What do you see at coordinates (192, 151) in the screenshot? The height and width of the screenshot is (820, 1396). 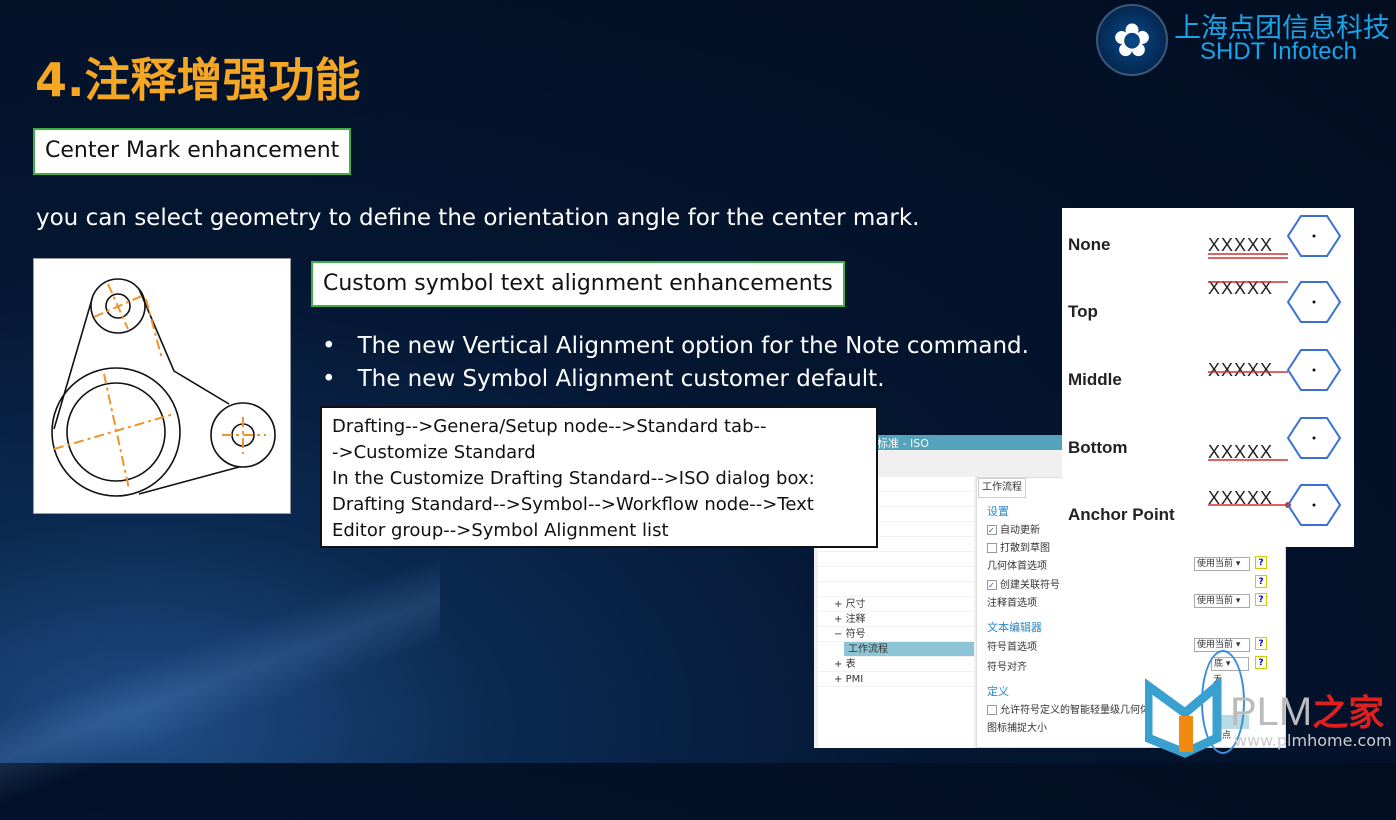 I see `center-mark-heading: Center Mark enhancement` at bounding box center [192, 151].